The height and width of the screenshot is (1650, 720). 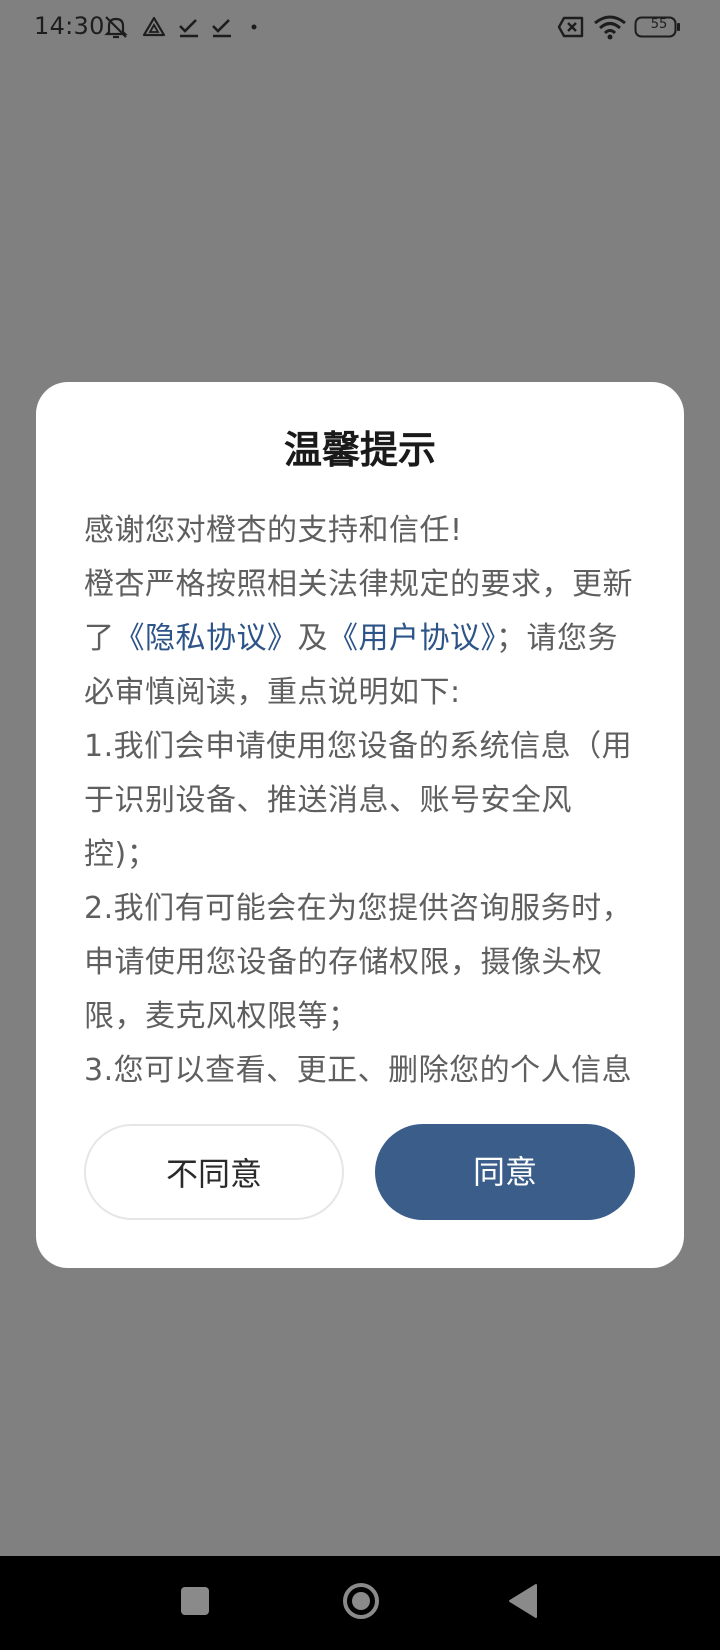 I want to click on agree-button: 同意, so click(x=505, y=1172).